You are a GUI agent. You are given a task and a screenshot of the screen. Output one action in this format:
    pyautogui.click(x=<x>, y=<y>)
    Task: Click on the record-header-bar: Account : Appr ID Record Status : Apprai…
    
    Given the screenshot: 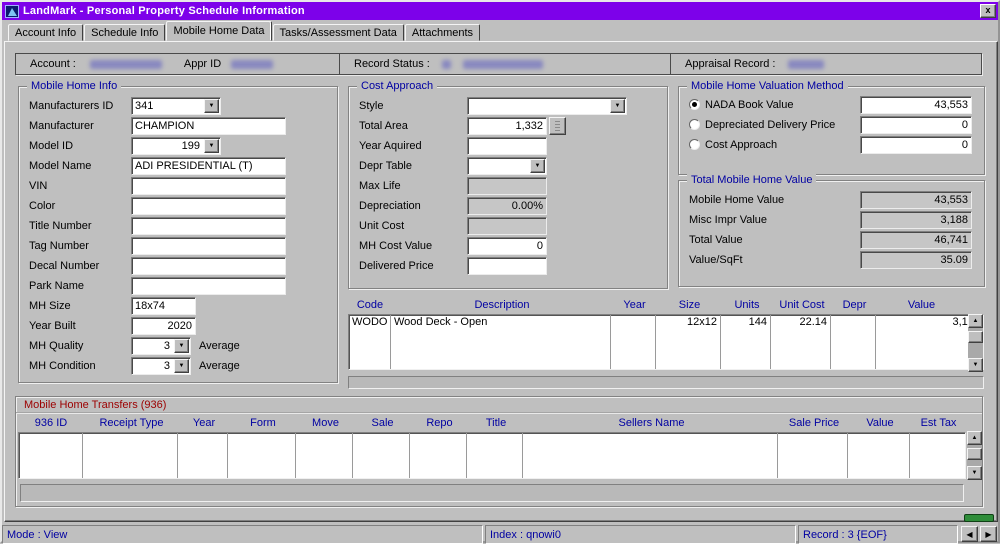 What is the action you would take?
    pyautogui.click(x=498, y=64)
    